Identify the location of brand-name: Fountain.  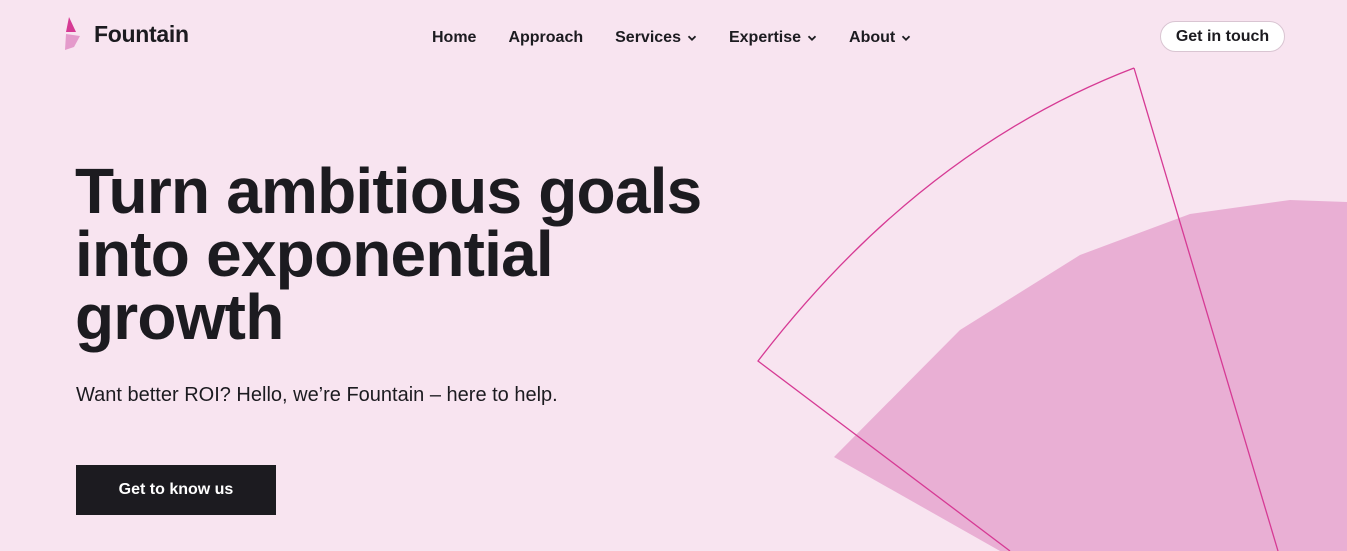
(141, 33).